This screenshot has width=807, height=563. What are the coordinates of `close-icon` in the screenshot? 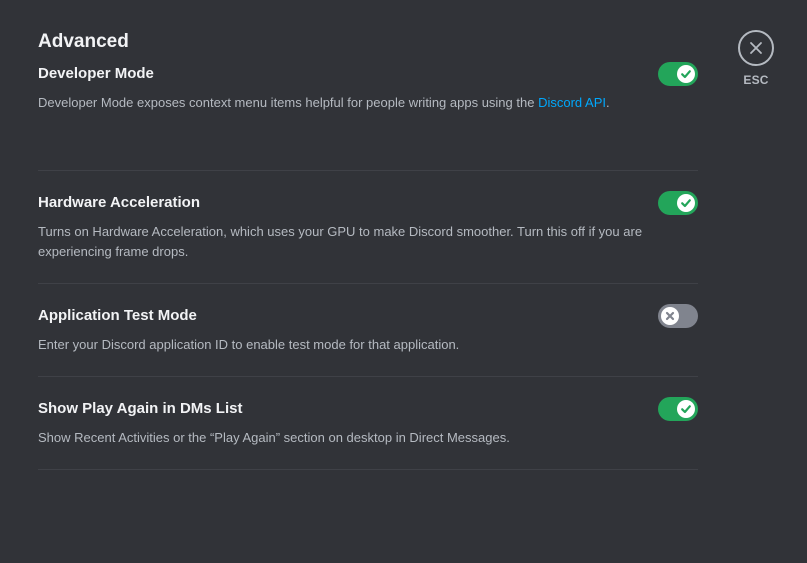 It's located at (756, 48).